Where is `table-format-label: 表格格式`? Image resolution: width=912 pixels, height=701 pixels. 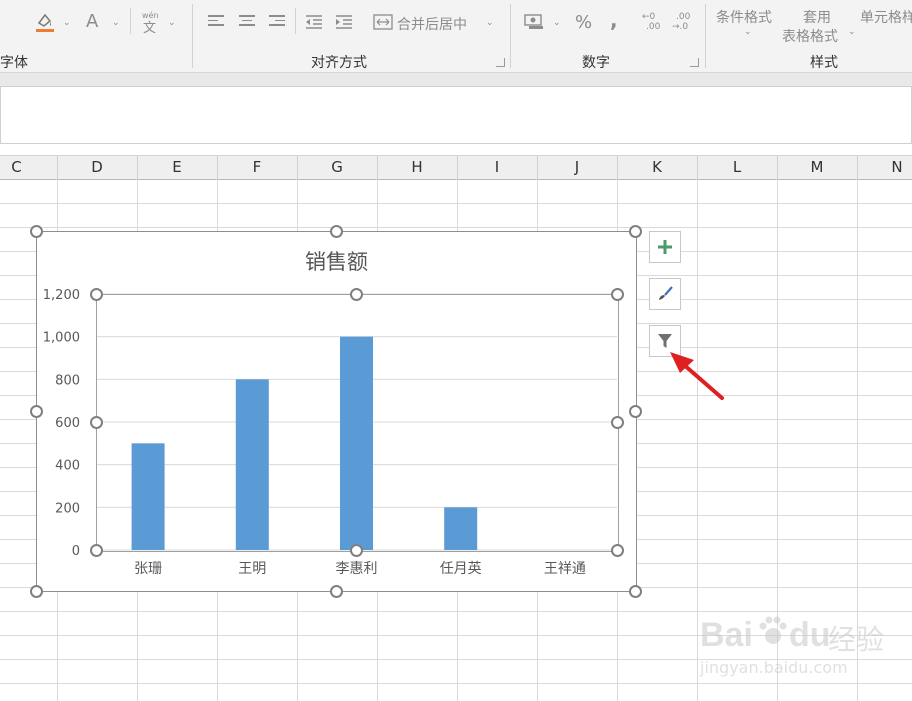 table-format-label: 表格格式 is located at coordinates (810, 36).